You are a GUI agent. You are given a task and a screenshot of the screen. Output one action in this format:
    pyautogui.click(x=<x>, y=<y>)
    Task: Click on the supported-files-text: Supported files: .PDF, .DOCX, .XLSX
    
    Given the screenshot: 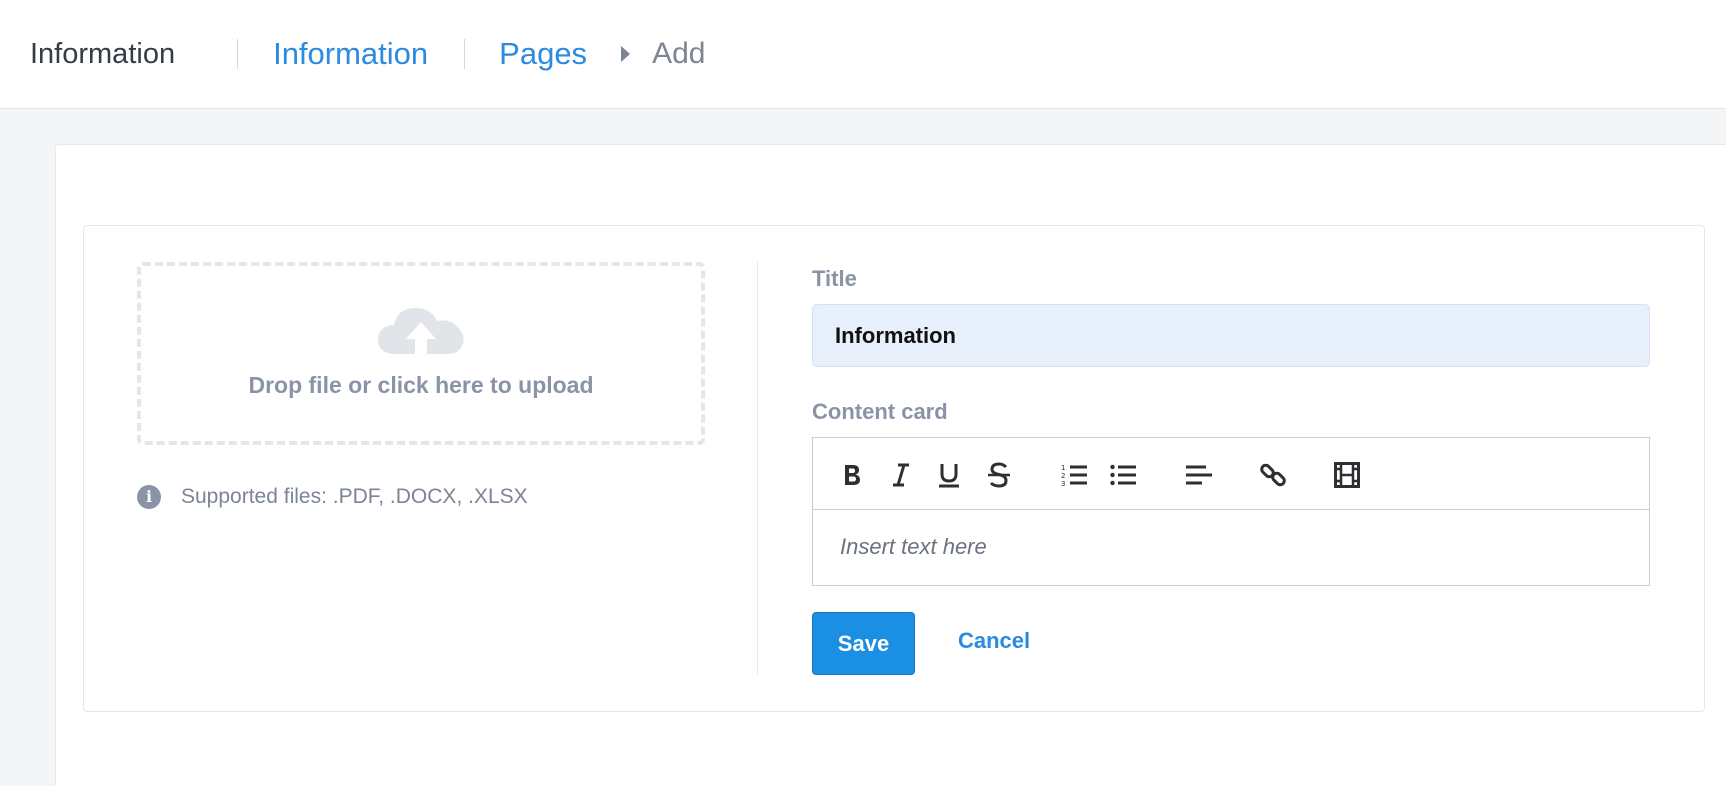 What is the action you would take?
    pyautogui.click(x=354, y=496)
    